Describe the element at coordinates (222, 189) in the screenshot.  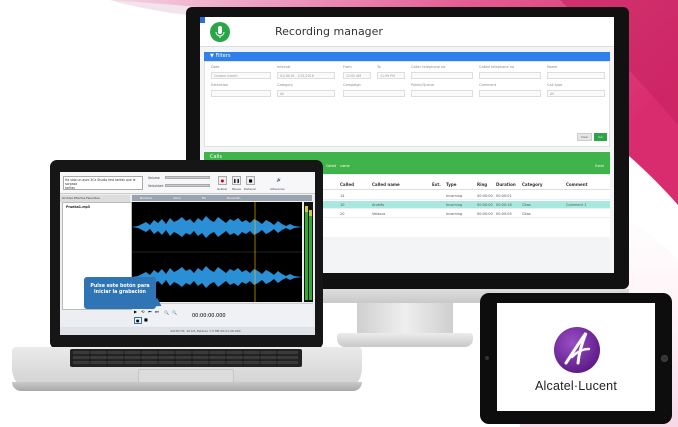
I see `record-label: Grabar` at that location.